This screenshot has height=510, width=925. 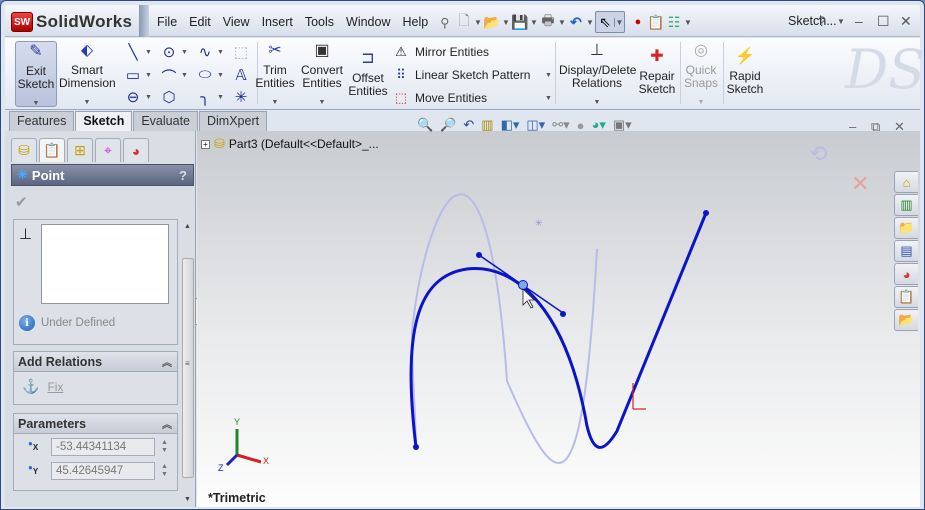 What do you see at coordinates (136, 150) in the screenshot?
I see `display-manager-tab-icon: ◕` at bounding box center [136, 150].